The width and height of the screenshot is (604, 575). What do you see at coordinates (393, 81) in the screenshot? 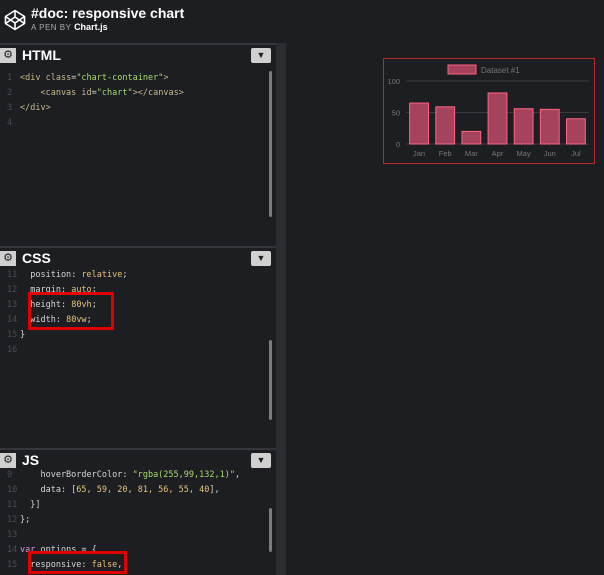
I see `y-tick-label: 100` at bounding box center [393, 81].